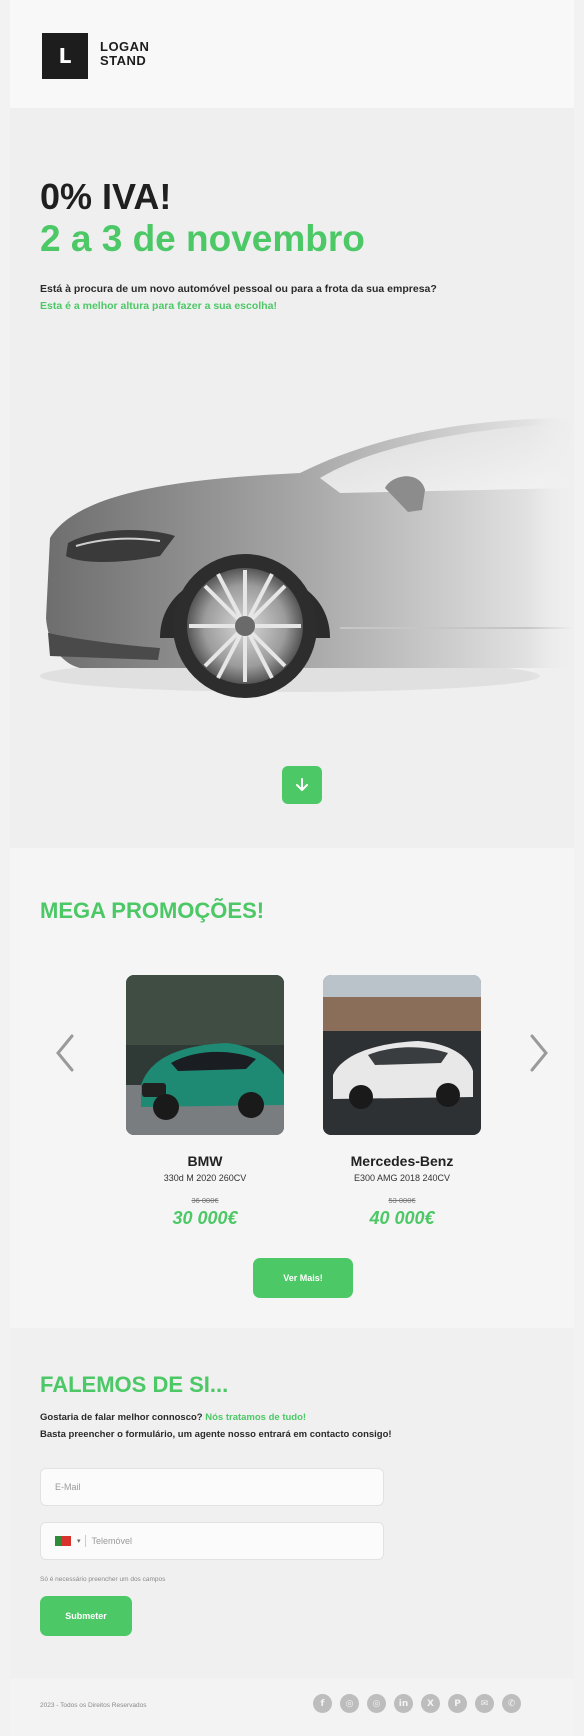 Image resolution: width=584 pixels, height=1736 pixels. I want to click on car-card-image-bmw, so click(205, 1055).